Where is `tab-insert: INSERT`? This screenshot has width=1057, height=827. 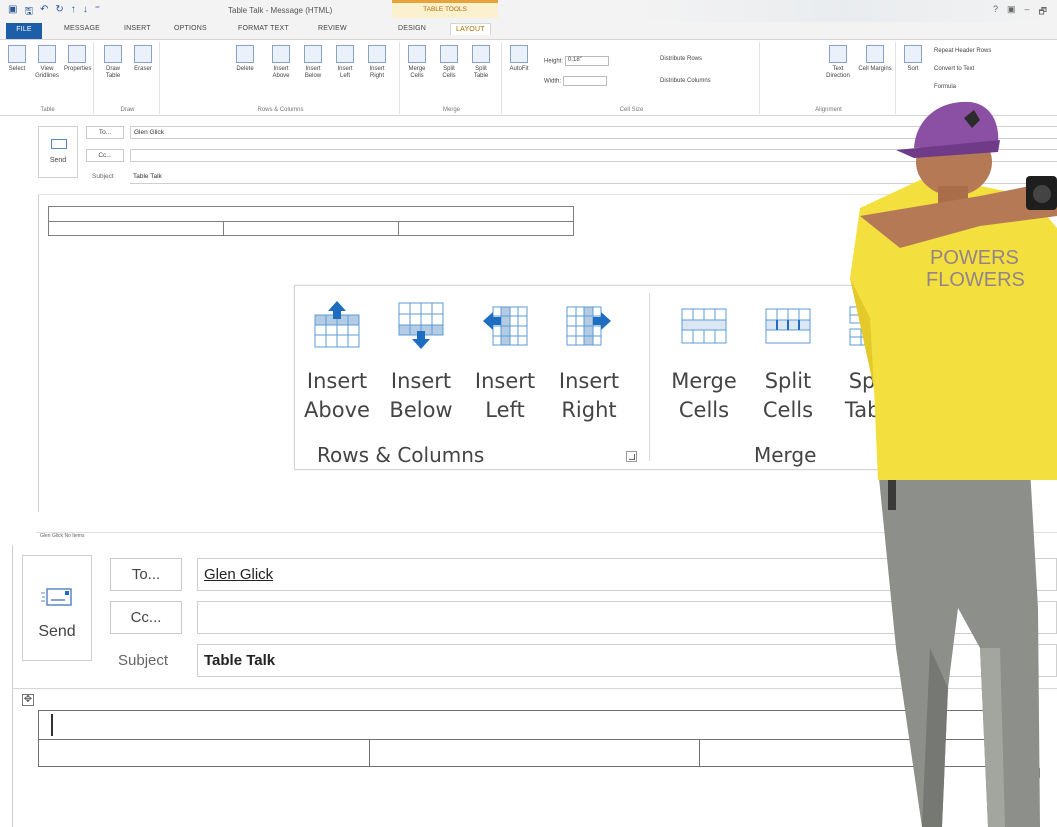 tab-insert: INSERT is located at coordinates (137, 28).